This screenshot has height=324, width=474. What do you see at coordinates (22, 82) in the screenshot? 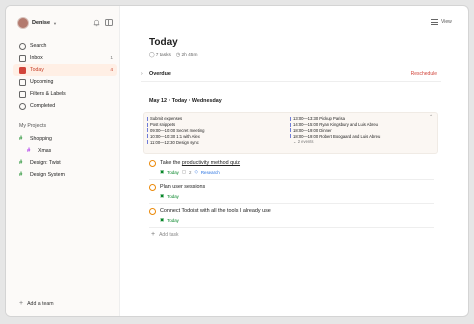
I see `calendar-upcoming-icon` at bounding box center [22, 82].